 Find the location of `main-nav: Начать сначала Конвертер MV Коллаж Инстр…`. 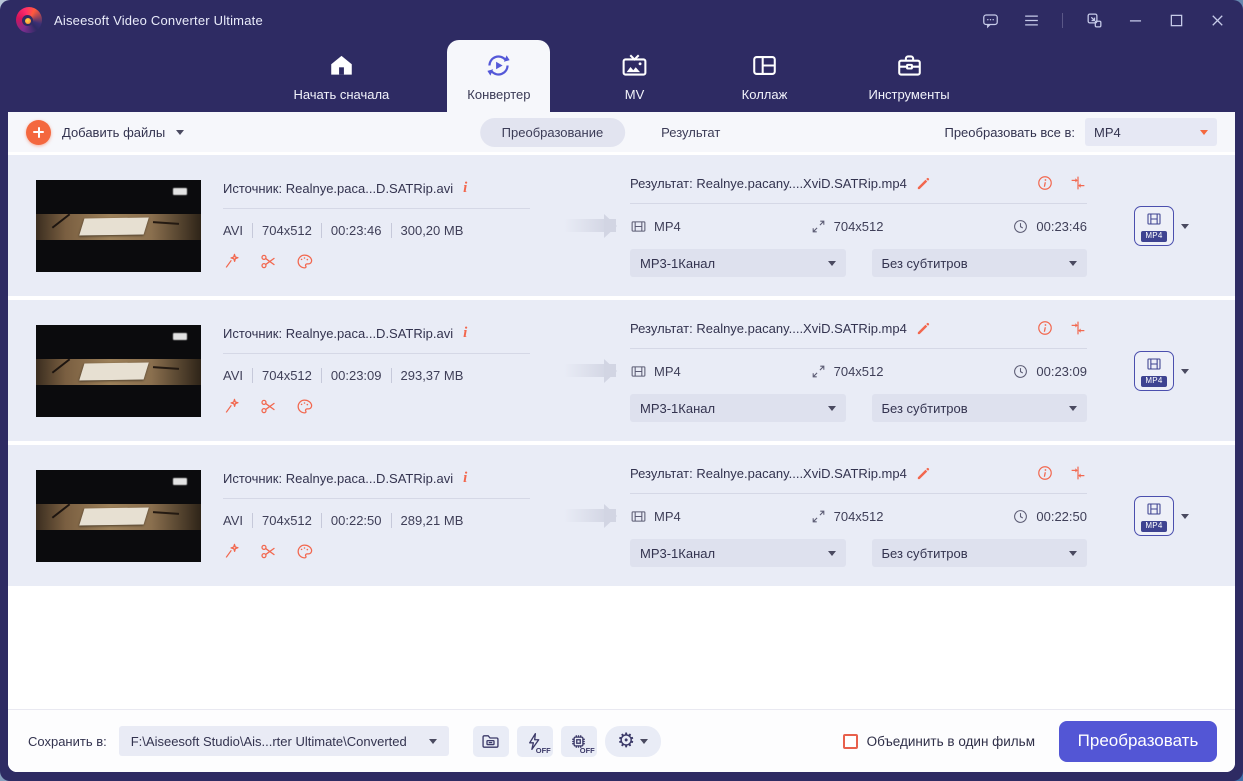

main-nav: Начать сначала Конвертер MV Коллаж Инстр… is located at coordinates (621, 76).